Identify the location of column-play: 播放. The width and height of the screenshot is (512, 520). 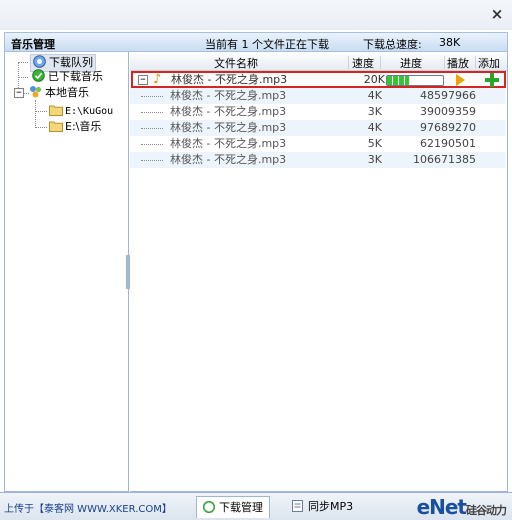
(458, 63).